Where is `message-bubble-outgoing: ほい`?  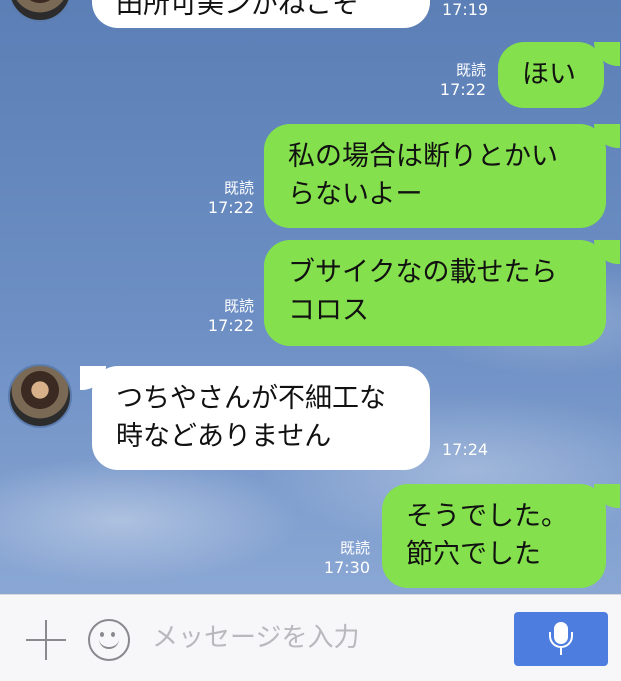 message-bubble-outgoing: ほい is located at coordinates (551, 75).